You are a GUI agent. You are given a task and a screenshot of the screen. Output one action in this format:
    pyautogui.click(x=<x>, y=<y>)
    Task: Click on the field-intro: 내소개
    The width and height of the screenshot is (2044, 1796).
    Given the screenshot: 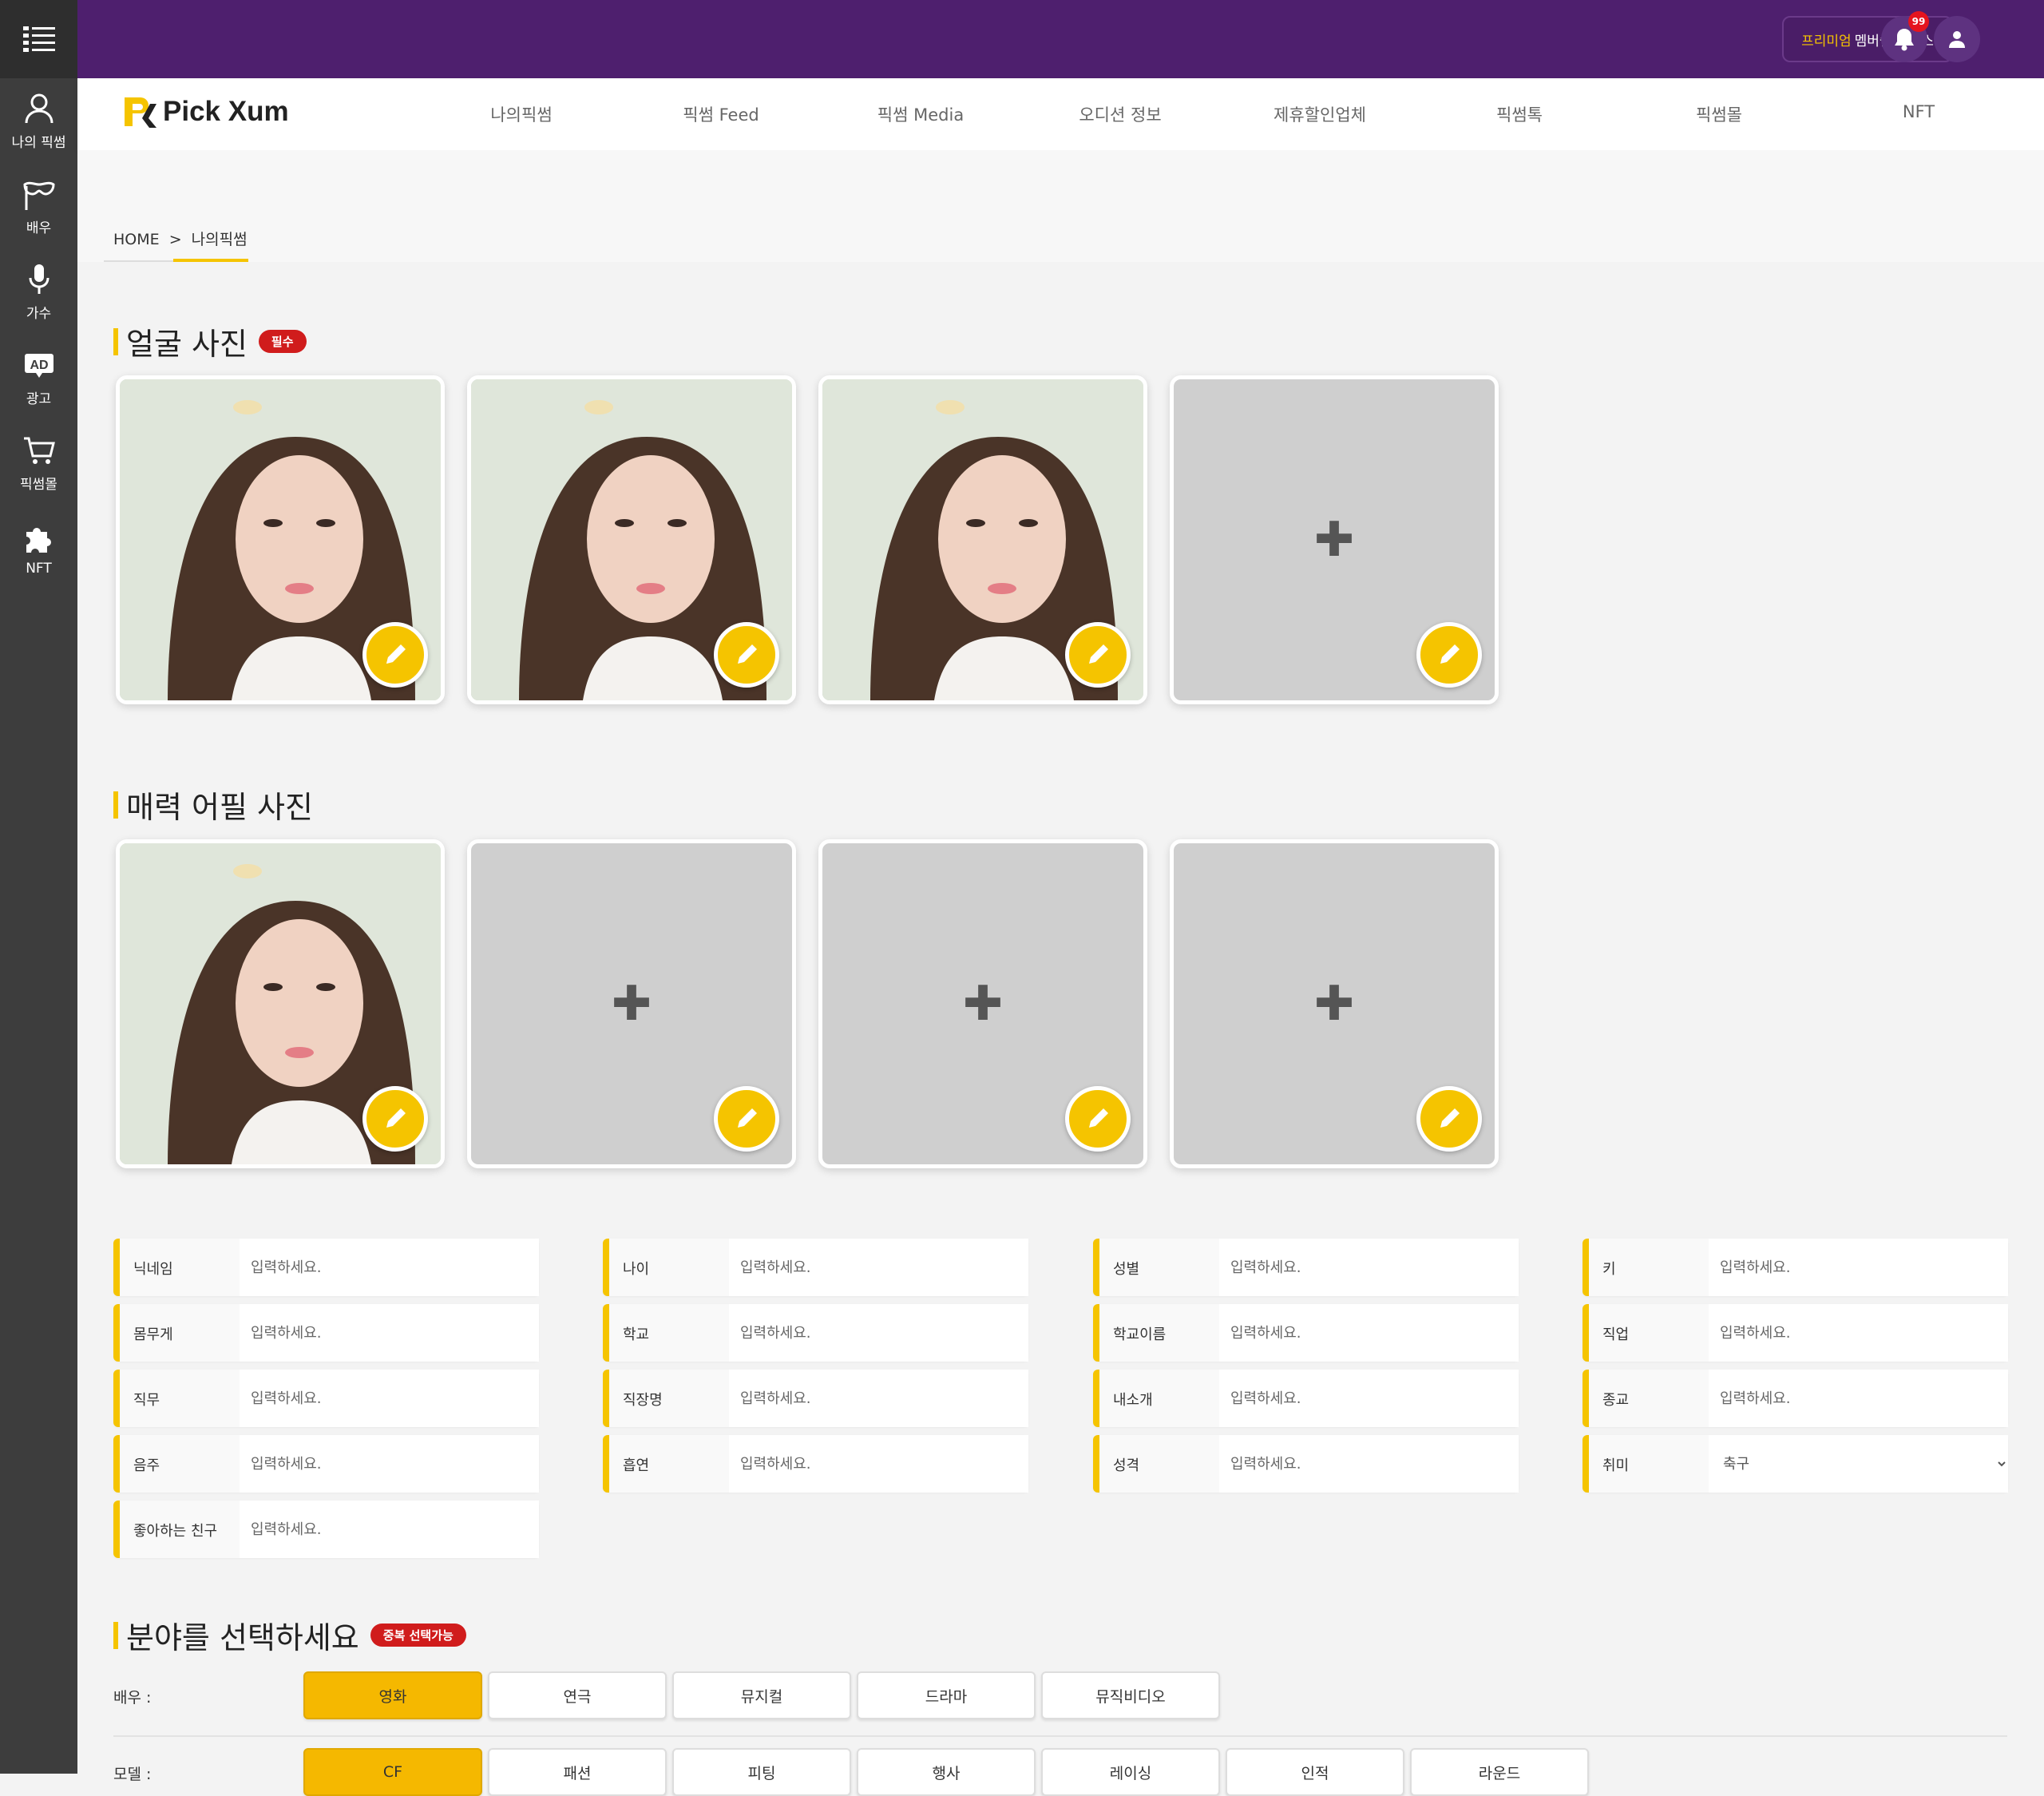 What is the action you would take?
    pyautogui.click(x=1306, y=1398)
    